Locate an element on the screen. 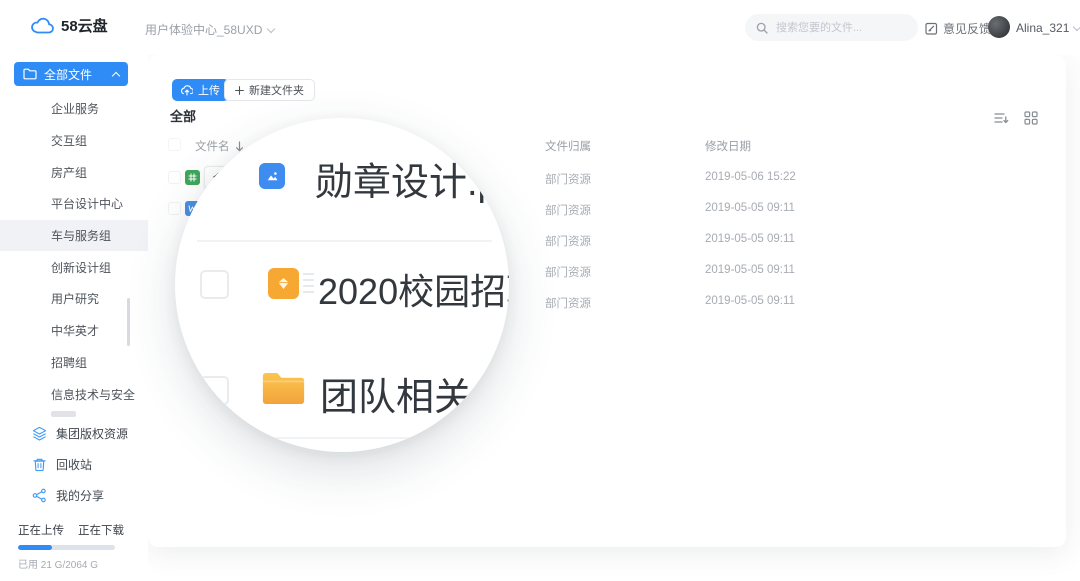 The height and width of the screenshot is (581, 1080). downloading-label: 正在下载 is located at coordinates (101, 530).